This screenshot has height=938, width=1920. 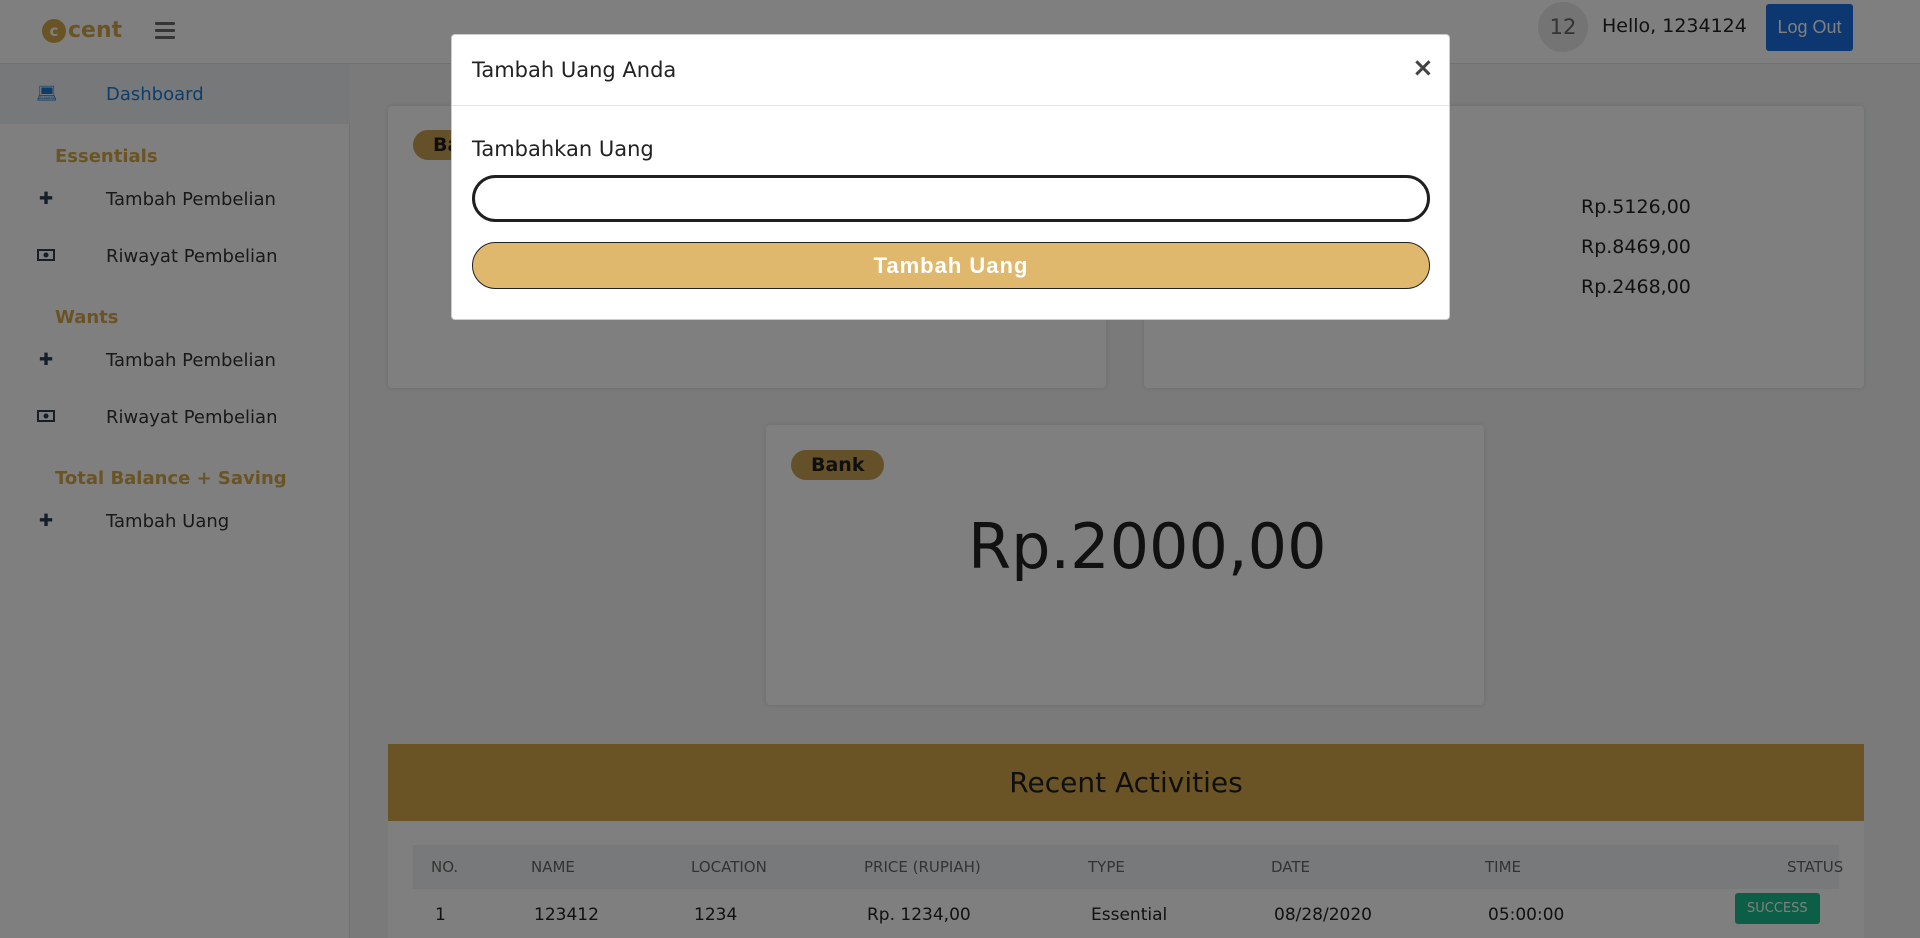 What do you see at coordinates (563, 149) in the screenshot?
I see `money-field-label: Tambahkan Uang` at bounding box center [563, 149].